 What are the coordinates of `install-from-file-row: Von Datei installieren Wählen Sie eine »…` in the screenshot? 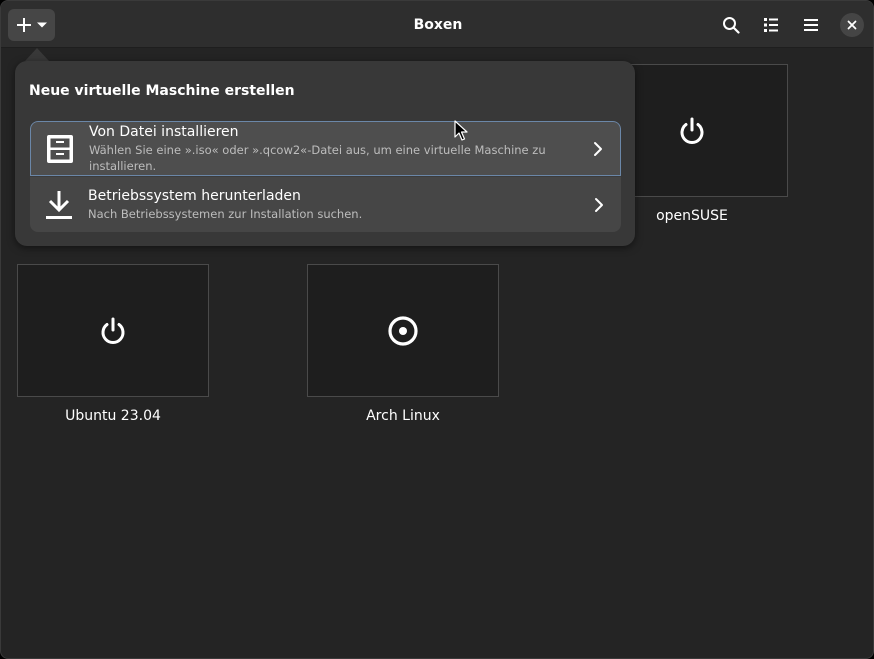 It's located at (325, 148).